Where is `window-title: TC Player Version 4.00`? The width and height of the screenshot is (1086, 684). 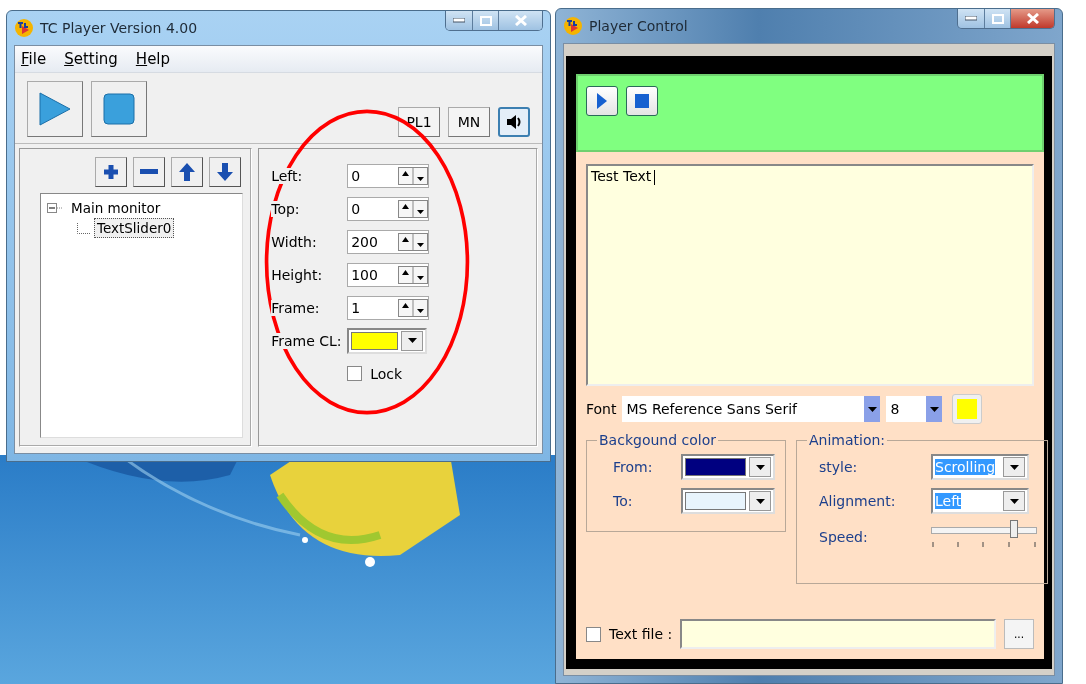
window-title: TC Player Version 4.00 is located at coordinates (119, 28).